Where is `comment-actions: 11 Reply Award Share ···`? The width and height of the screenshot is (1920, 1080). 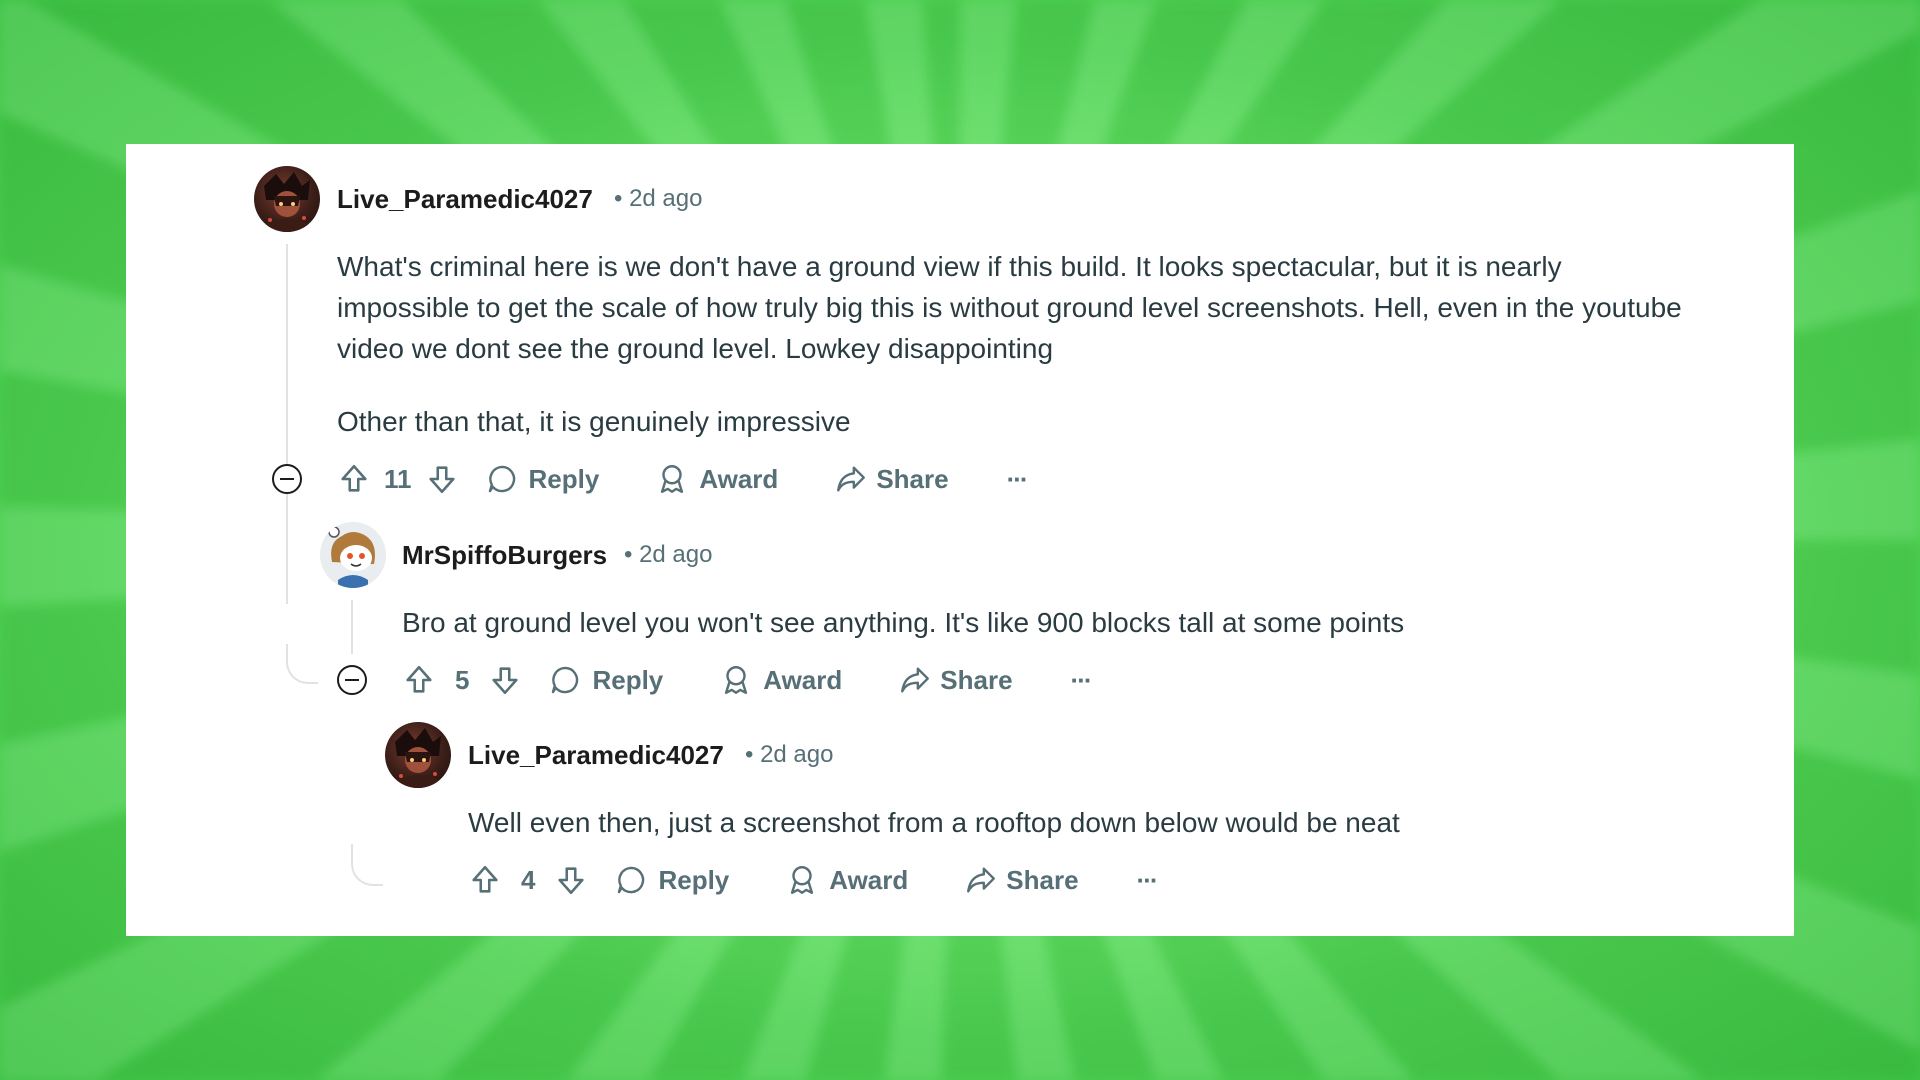
comment-actions: 11 Reply Award Share ··· is located at coordinates (683, 479).